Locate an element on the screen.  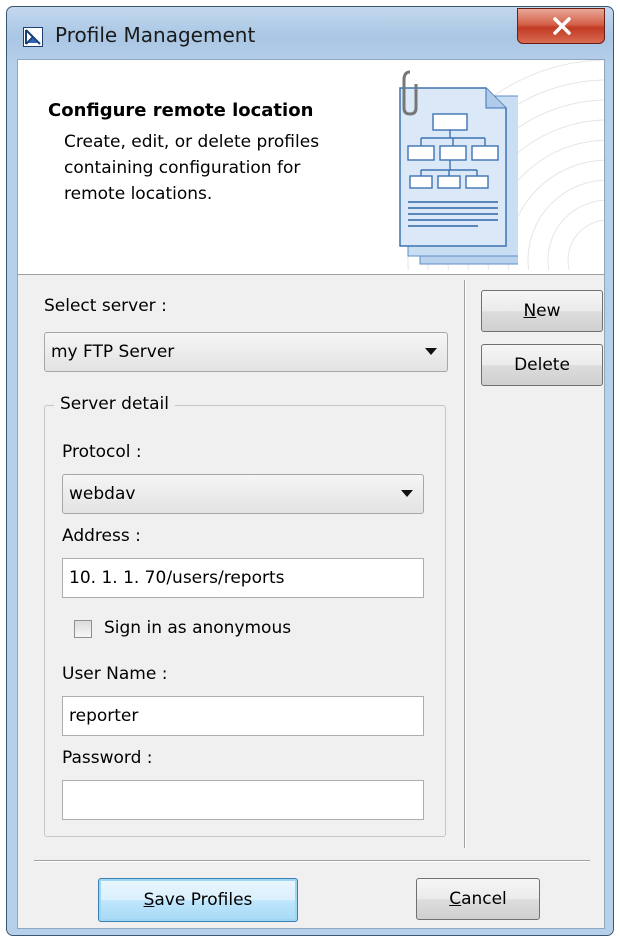
cancel-button: Cancel is located at coordinates (478, 899).